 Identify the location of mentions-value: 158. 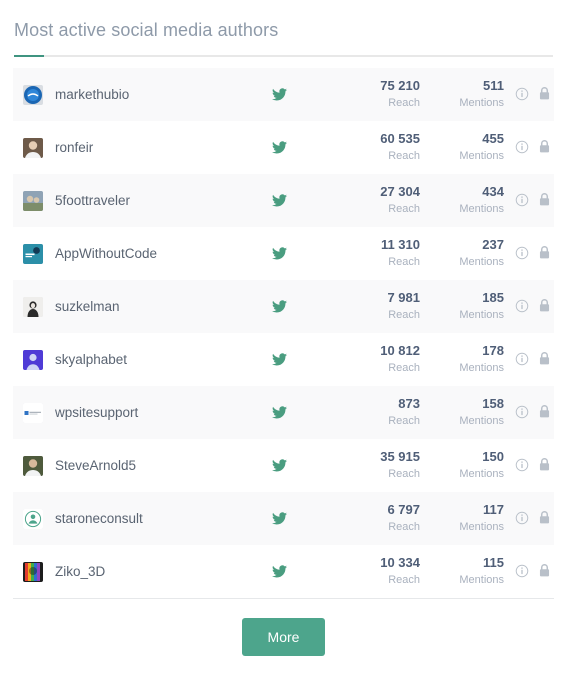
(493, 403).